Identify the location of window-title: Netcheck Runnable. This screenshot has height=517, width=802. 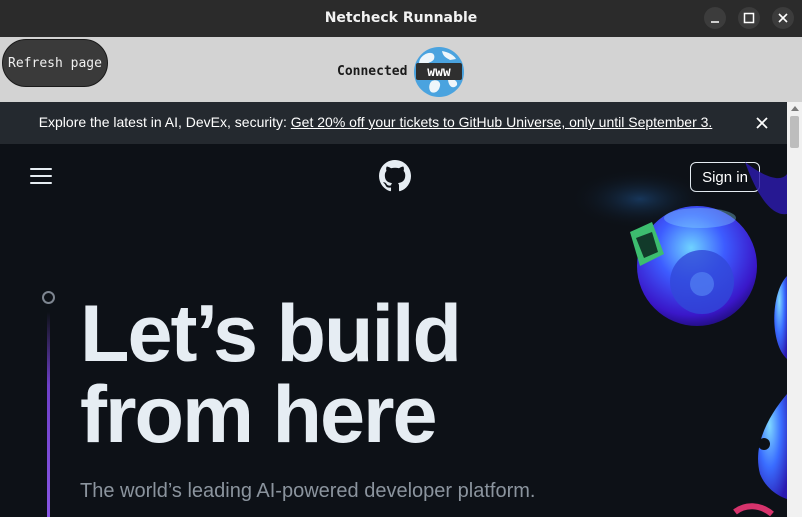
(401, 18).